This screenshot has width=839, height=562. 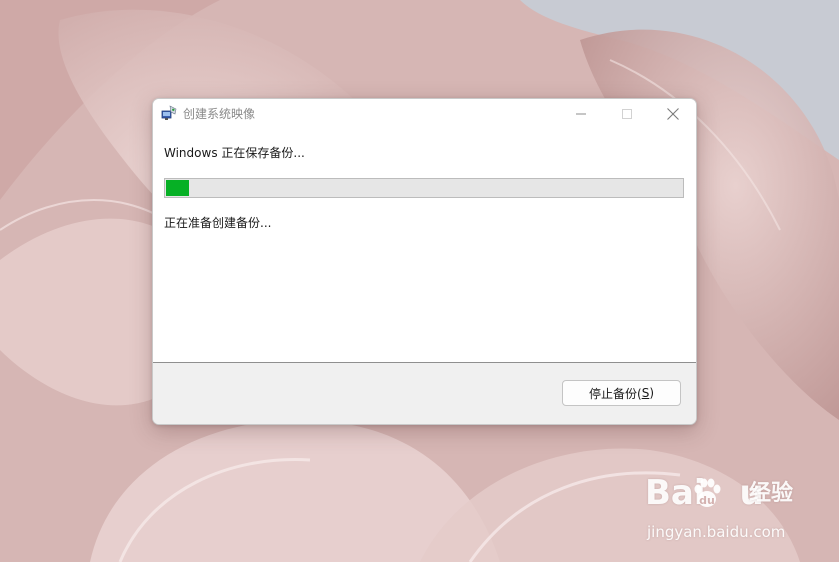 I want to click on stop-button-label-end: ), so click(x=651, y=393).